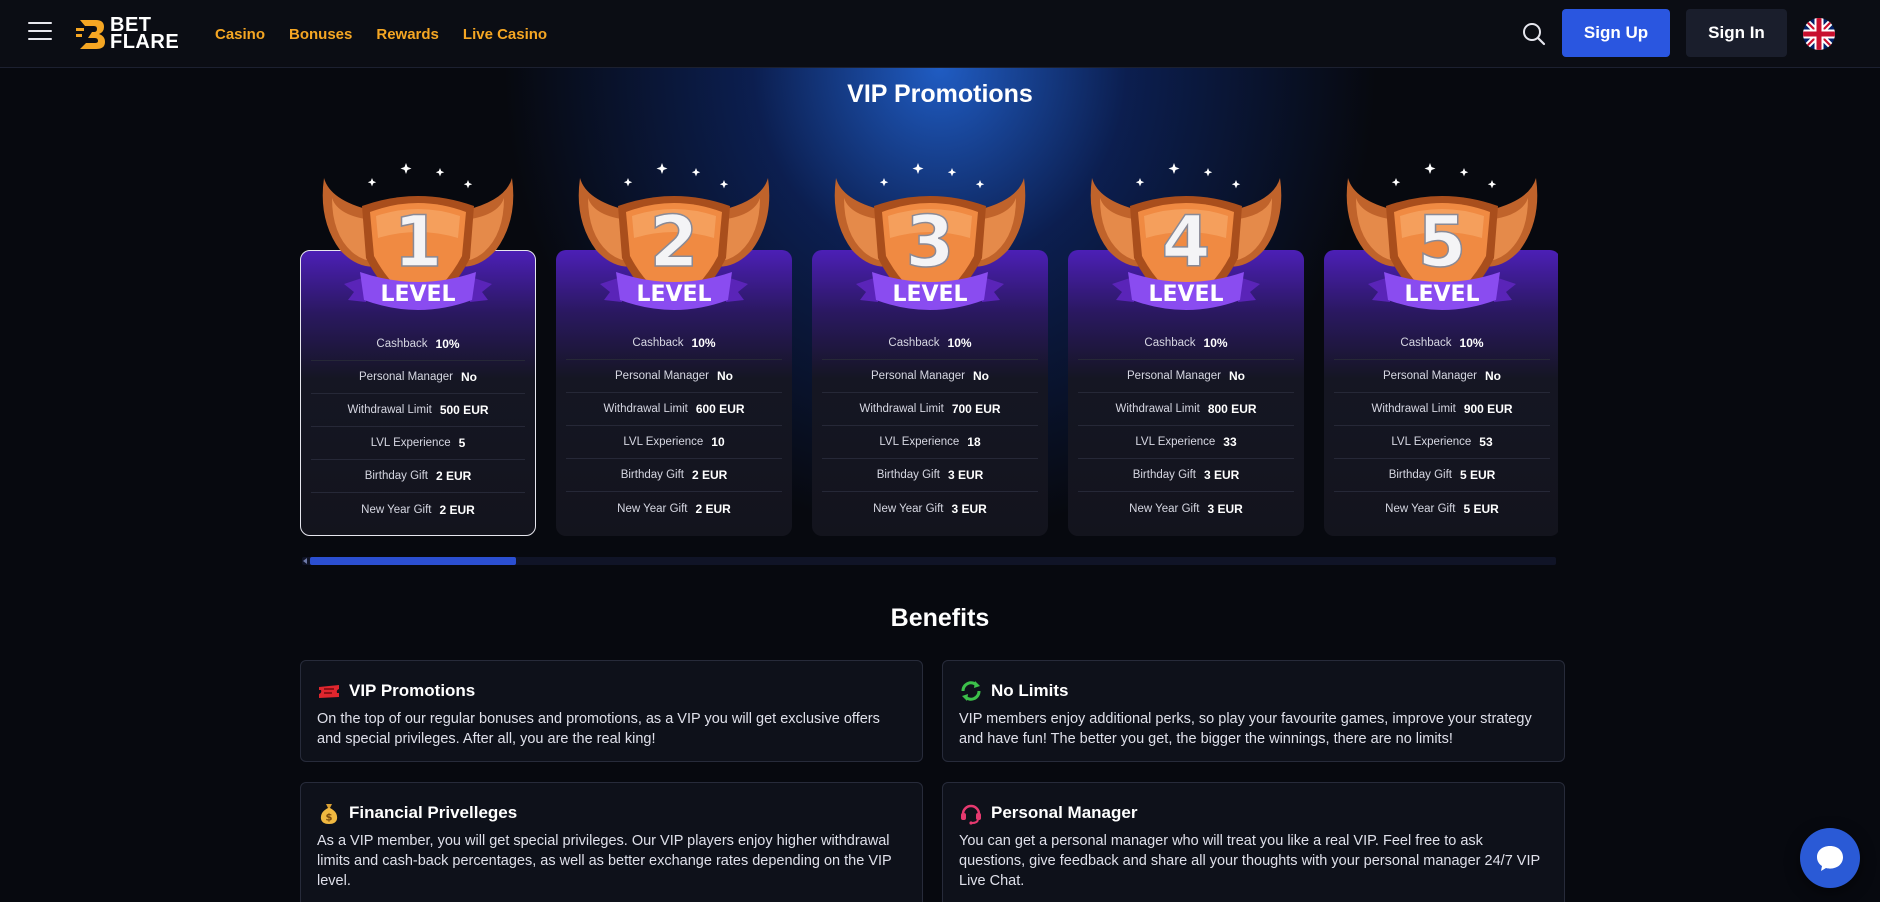  Describe the element at coordinates (1616, 33) in the screenshot. I see `sign-up-button: Sign Up` at that location.